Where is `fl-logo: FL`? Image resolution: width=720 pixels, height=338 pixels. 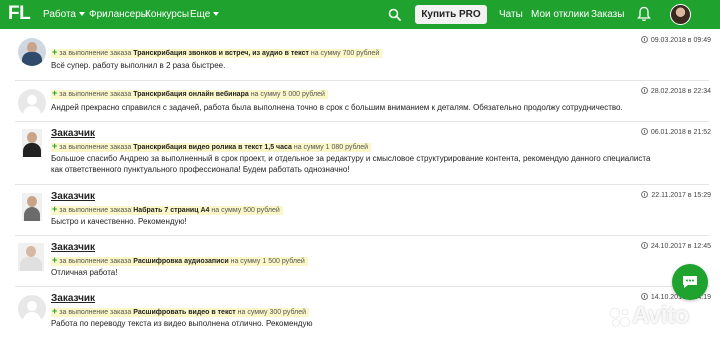
fl-logo: FL is located at coordinates (19, 14).